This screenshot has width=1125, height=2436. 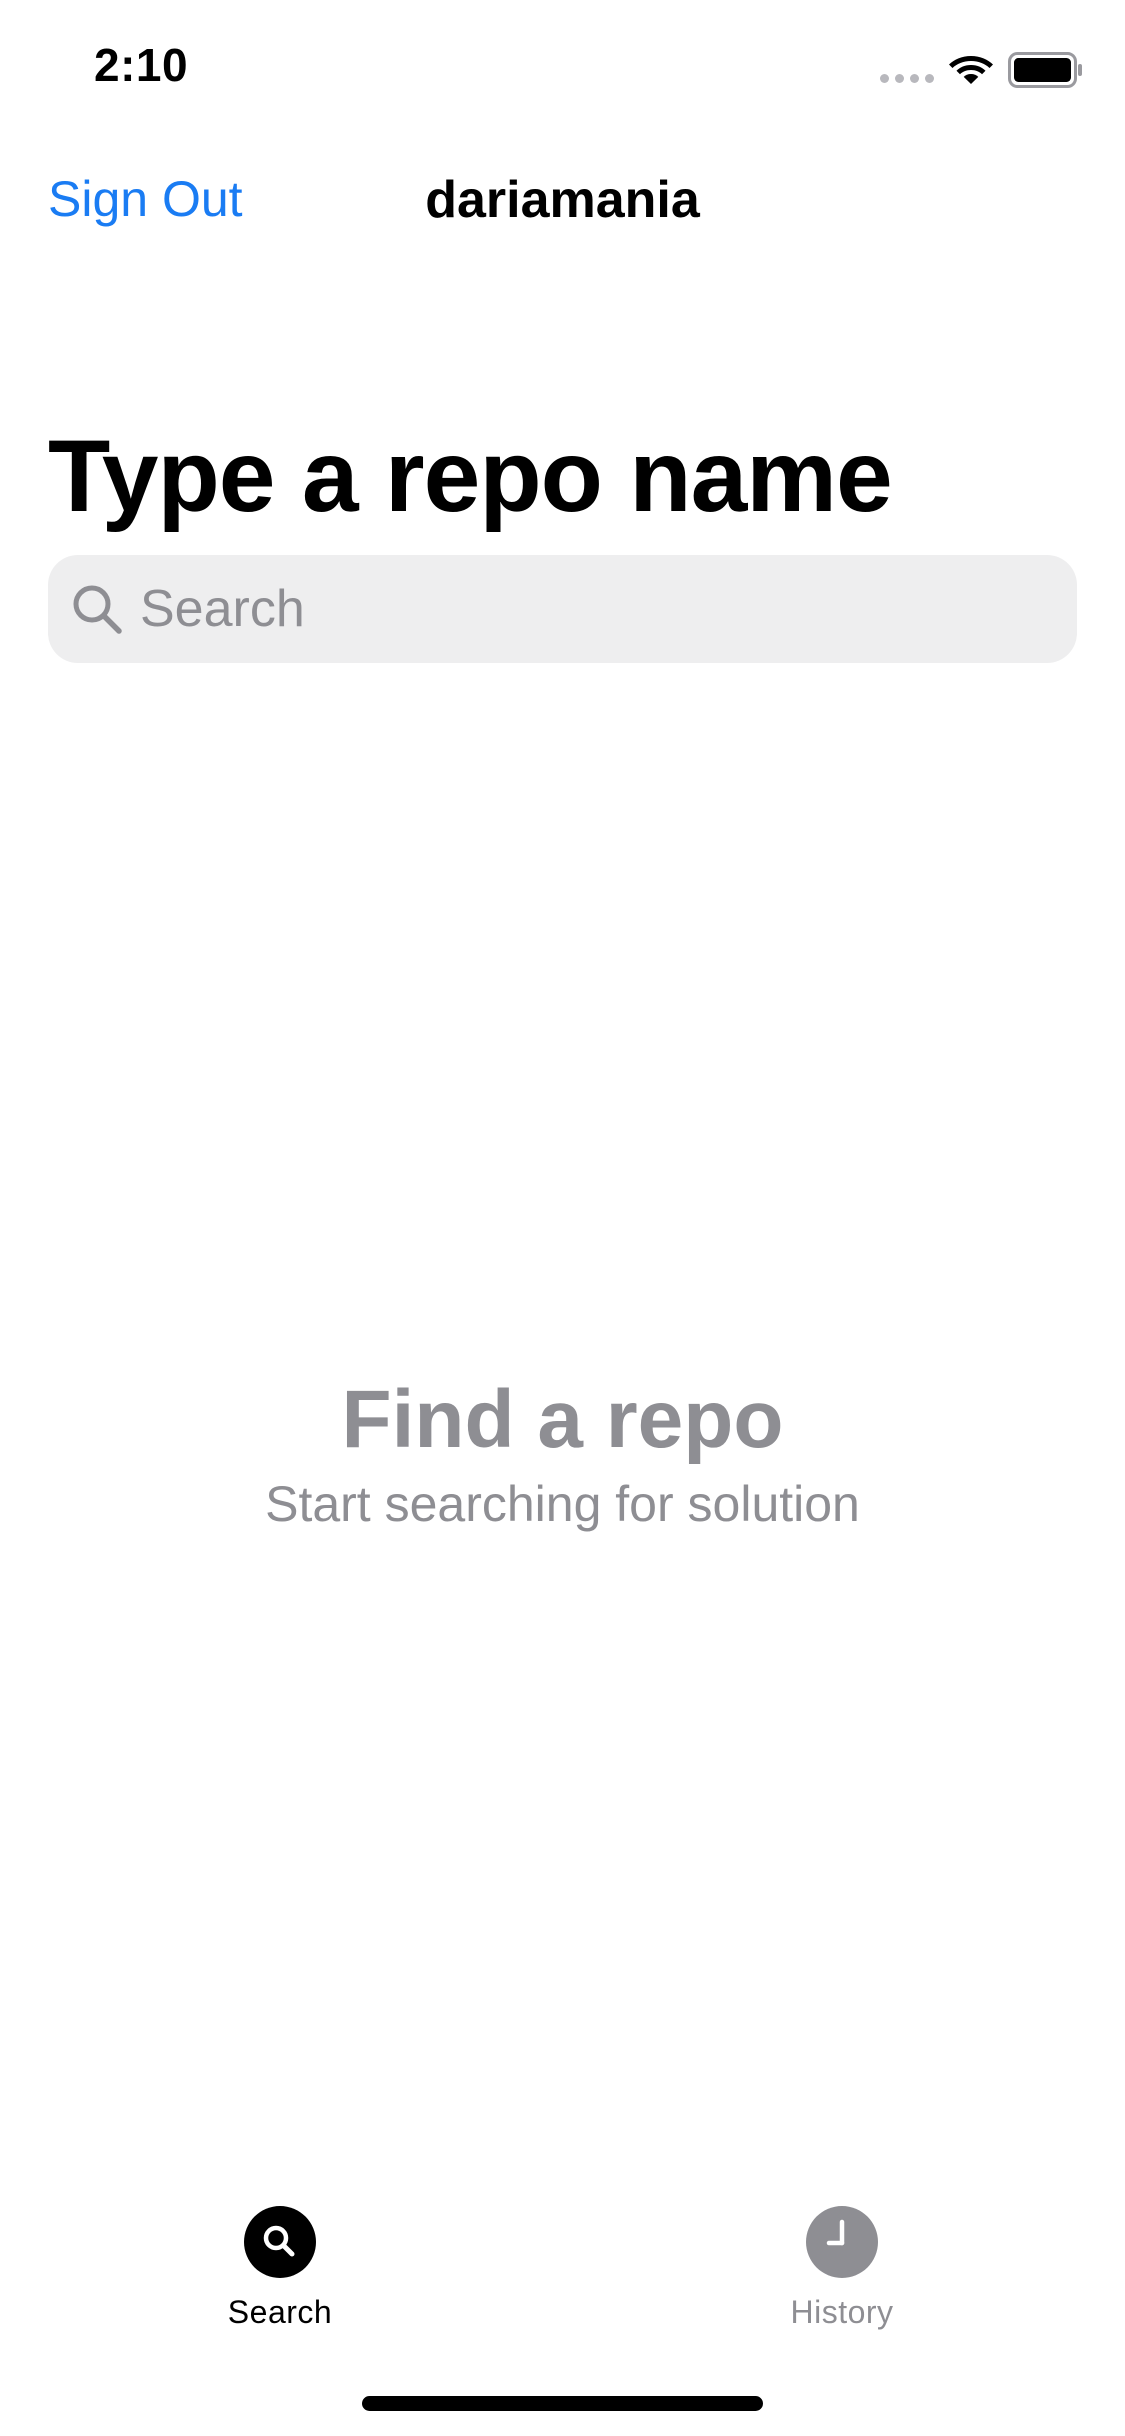 What do you see at coordinates (562, 67) in the screenshot?
I see `status-bar: 2:10` at bounding box center [562, 67].